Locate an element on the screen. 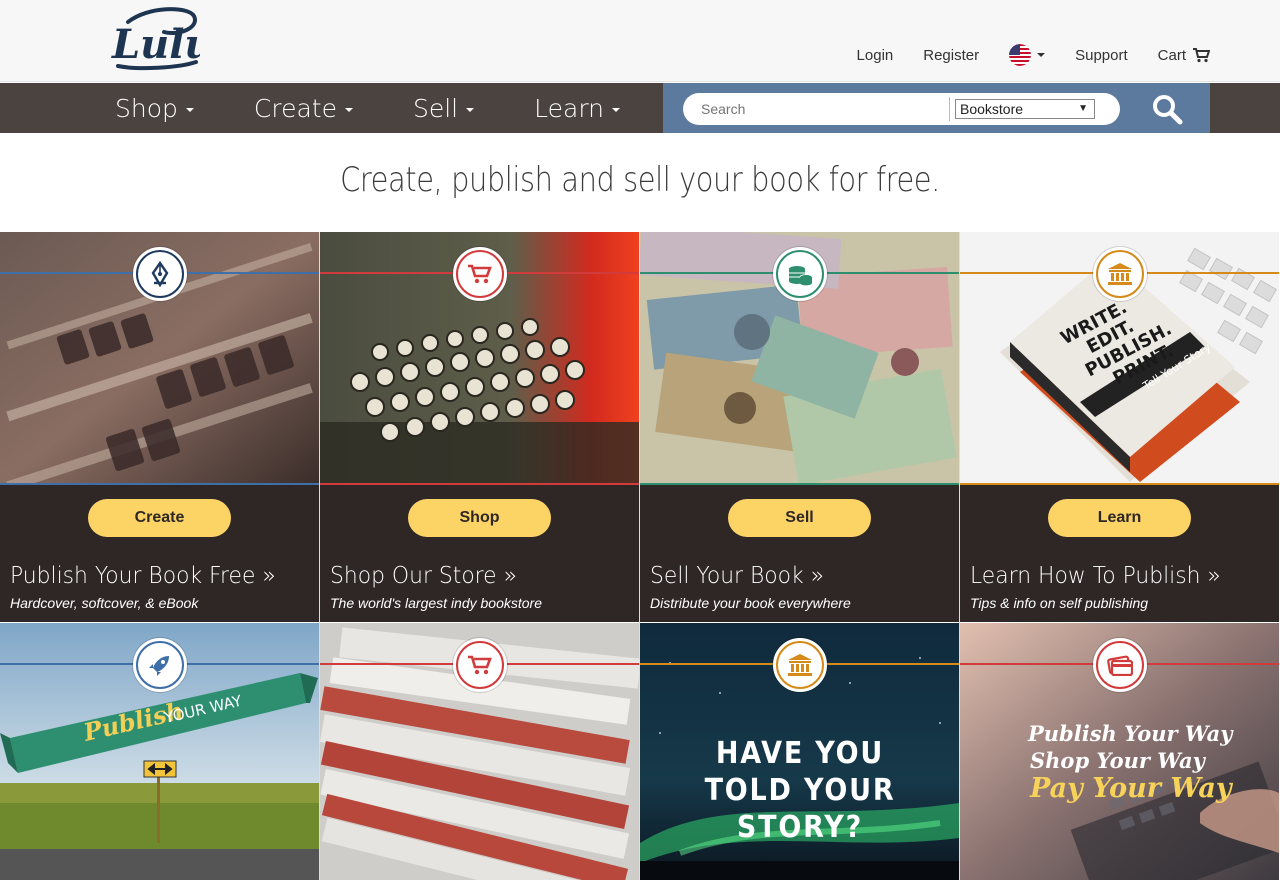 The height and width of the screenshot is (880, 1280). promo-line3: Pay Your Way is located at coordinates (1131, 788).